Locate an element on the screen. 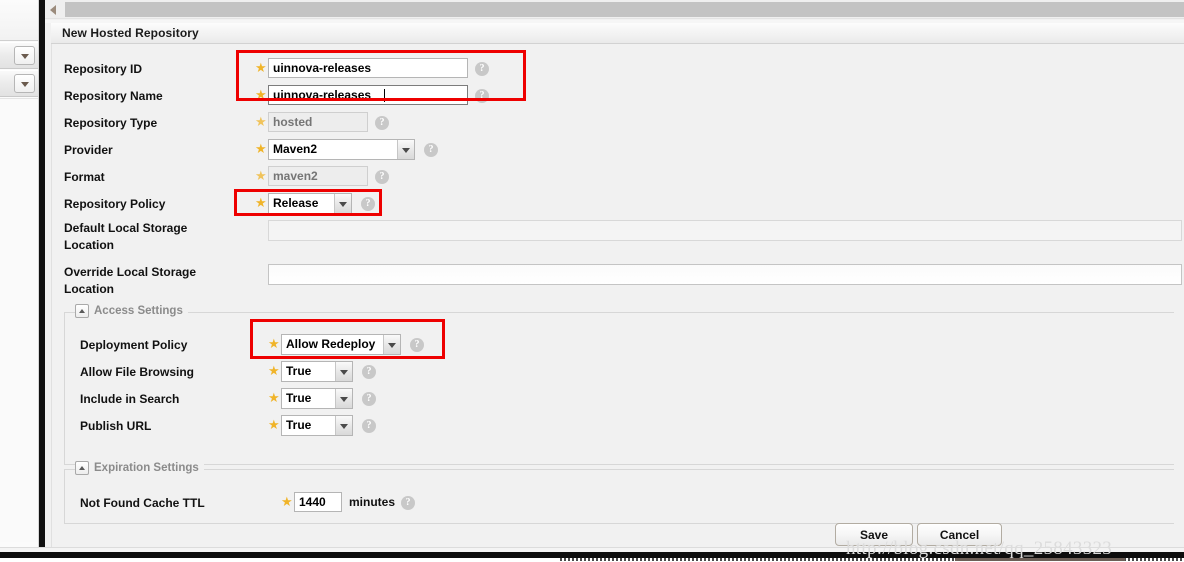  deployment-policy-select-value: Allow Redeploy is located at coordinates (331, 344).